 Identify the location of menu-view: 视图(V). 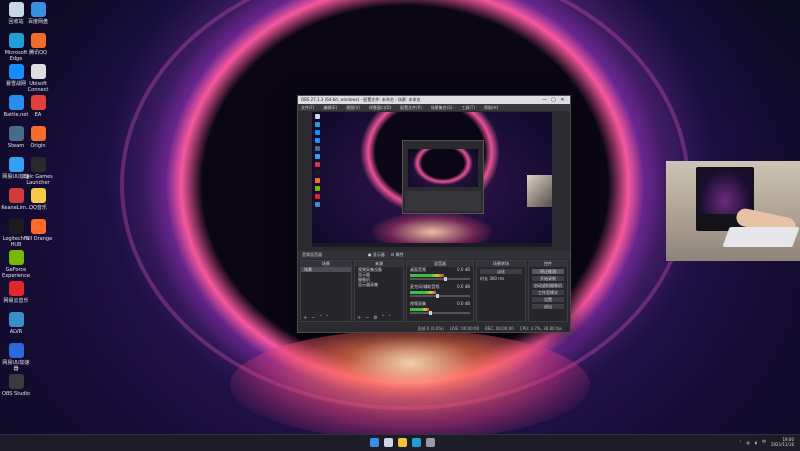
(353, 108).